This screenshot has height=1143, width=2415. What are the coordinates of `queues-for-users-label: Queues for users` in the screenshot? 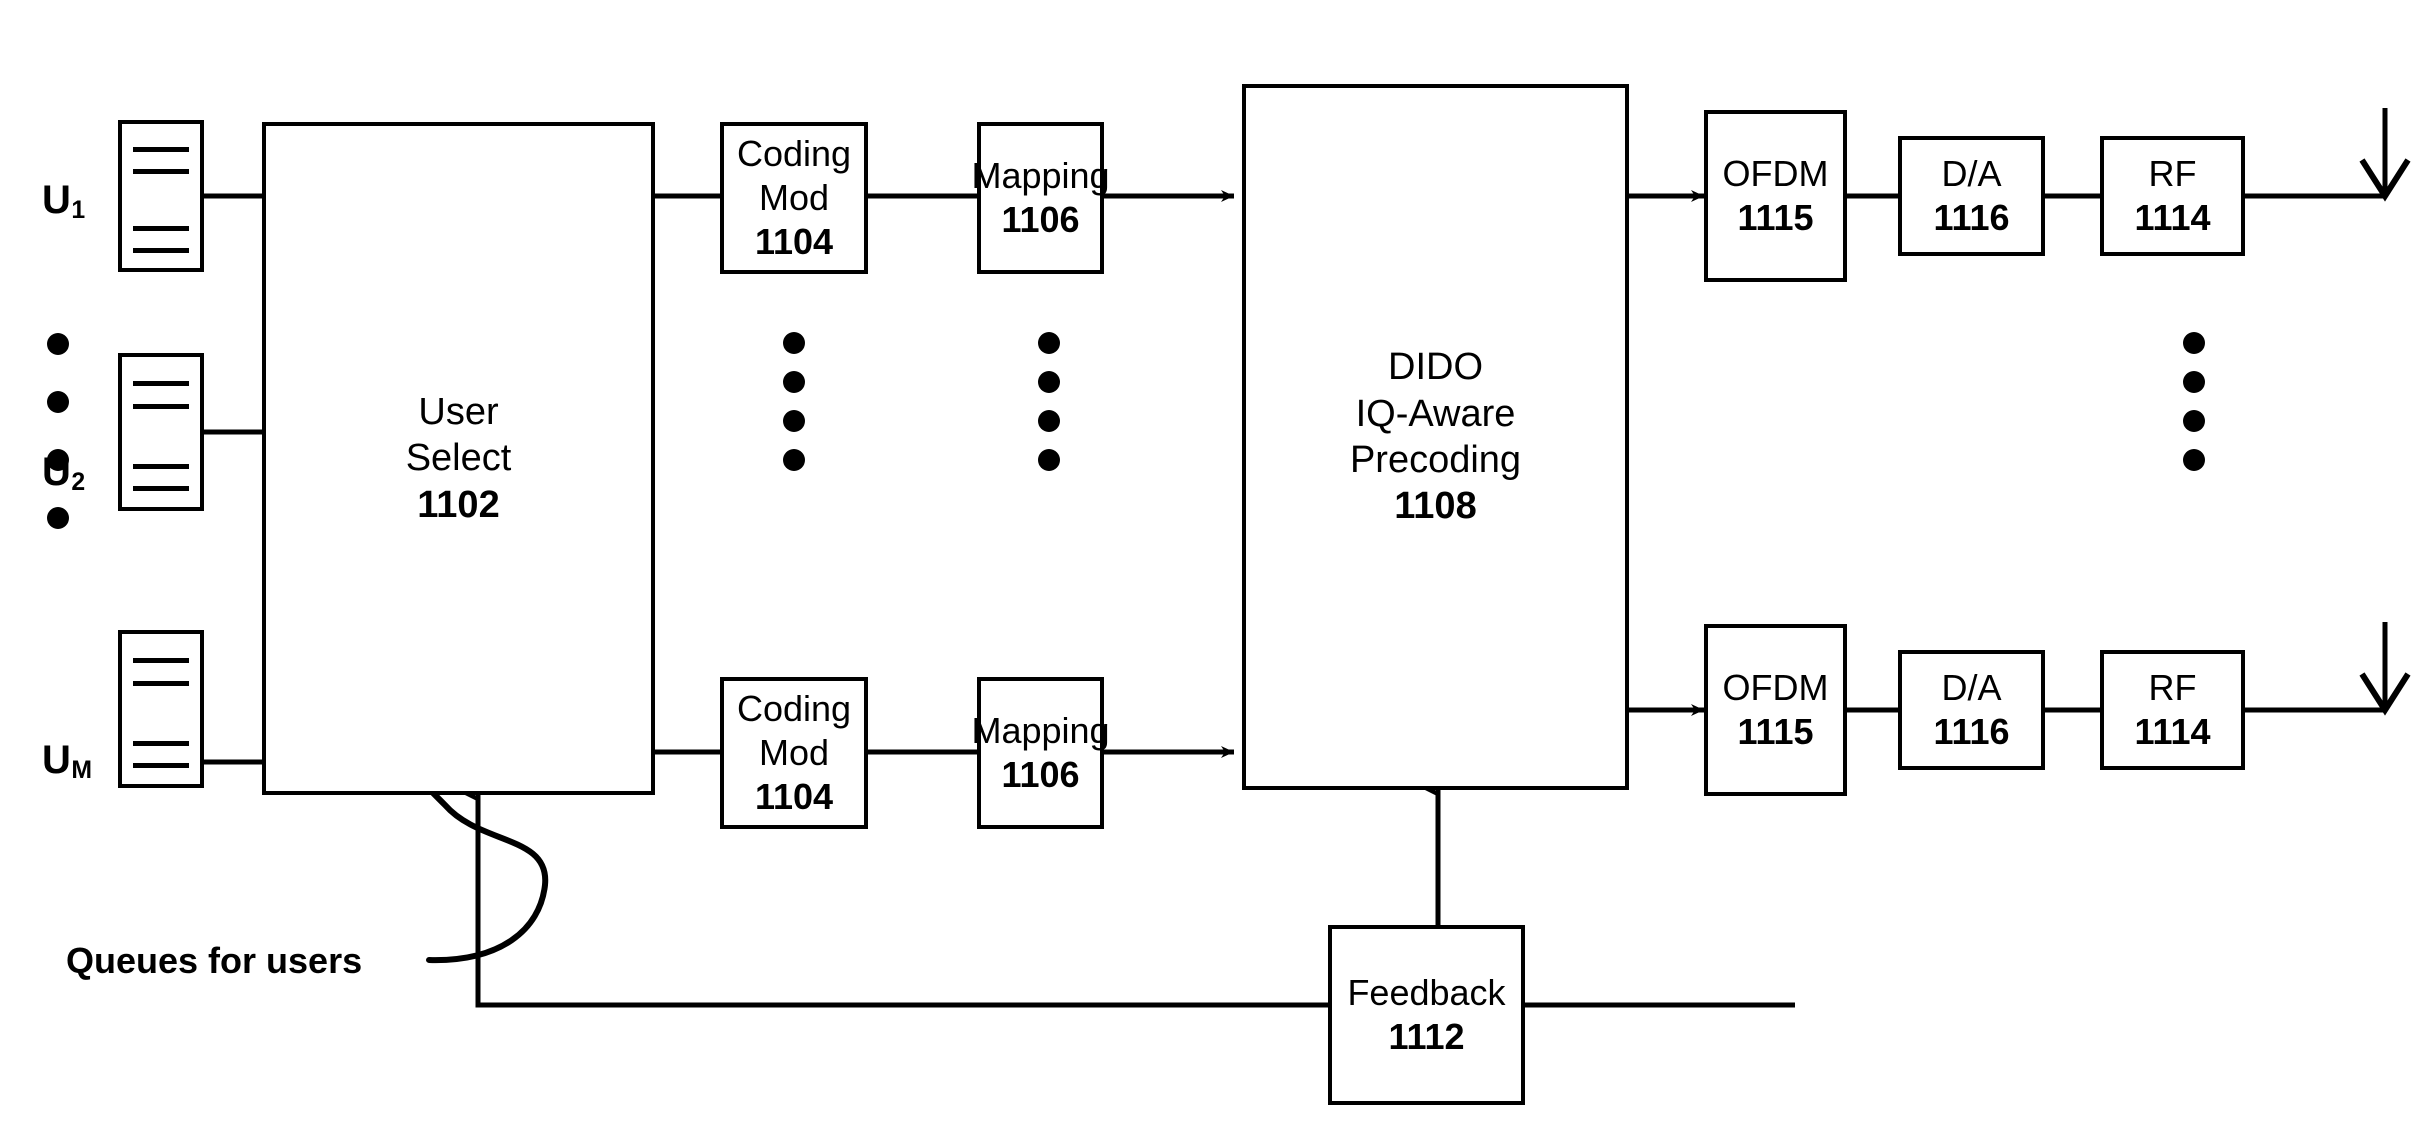 It's located at (214, 960).